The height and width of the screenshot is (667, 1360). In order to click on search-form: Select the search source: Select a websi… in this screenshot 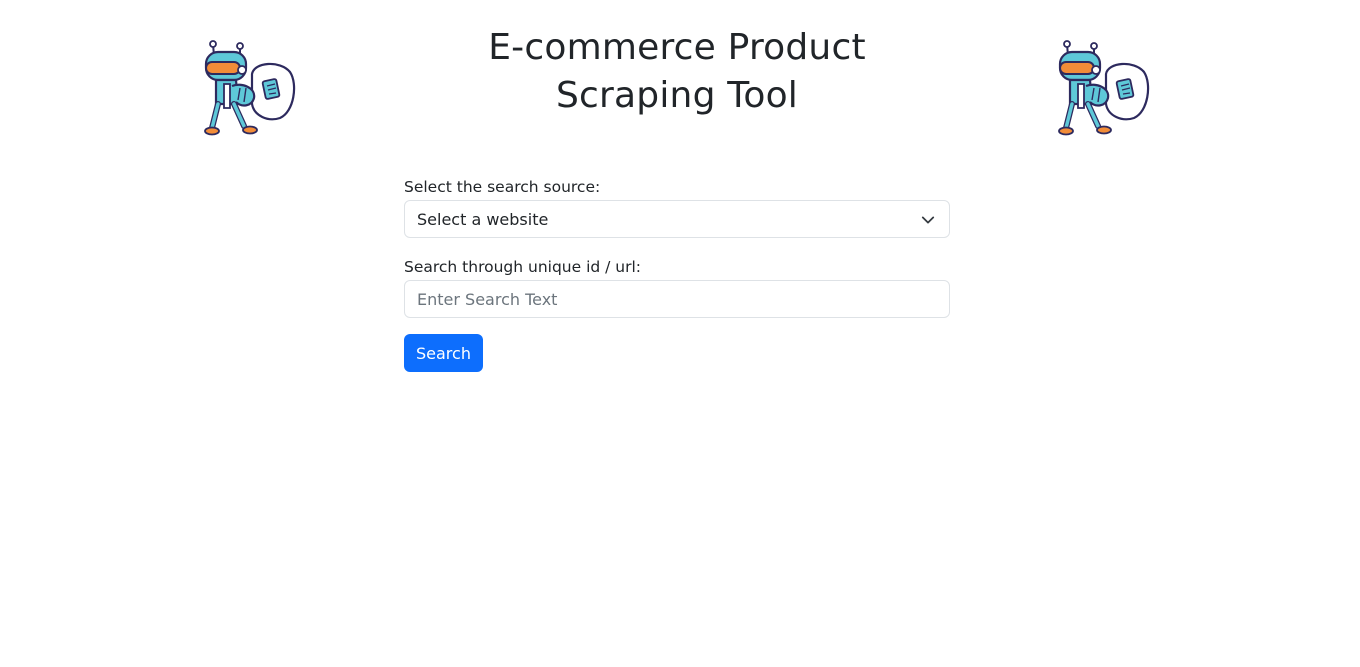, I will do `click(677, 274)`.